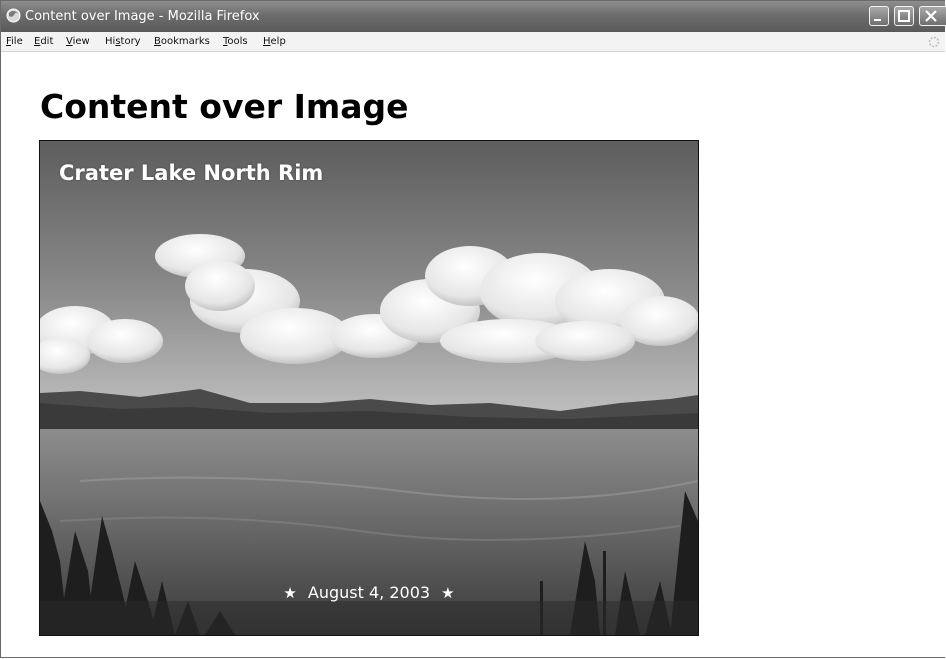  What do you see at coordinates (934, 42) in the screenshot?
I see `loading-throbber-icon` at bounding box center [934, 42].